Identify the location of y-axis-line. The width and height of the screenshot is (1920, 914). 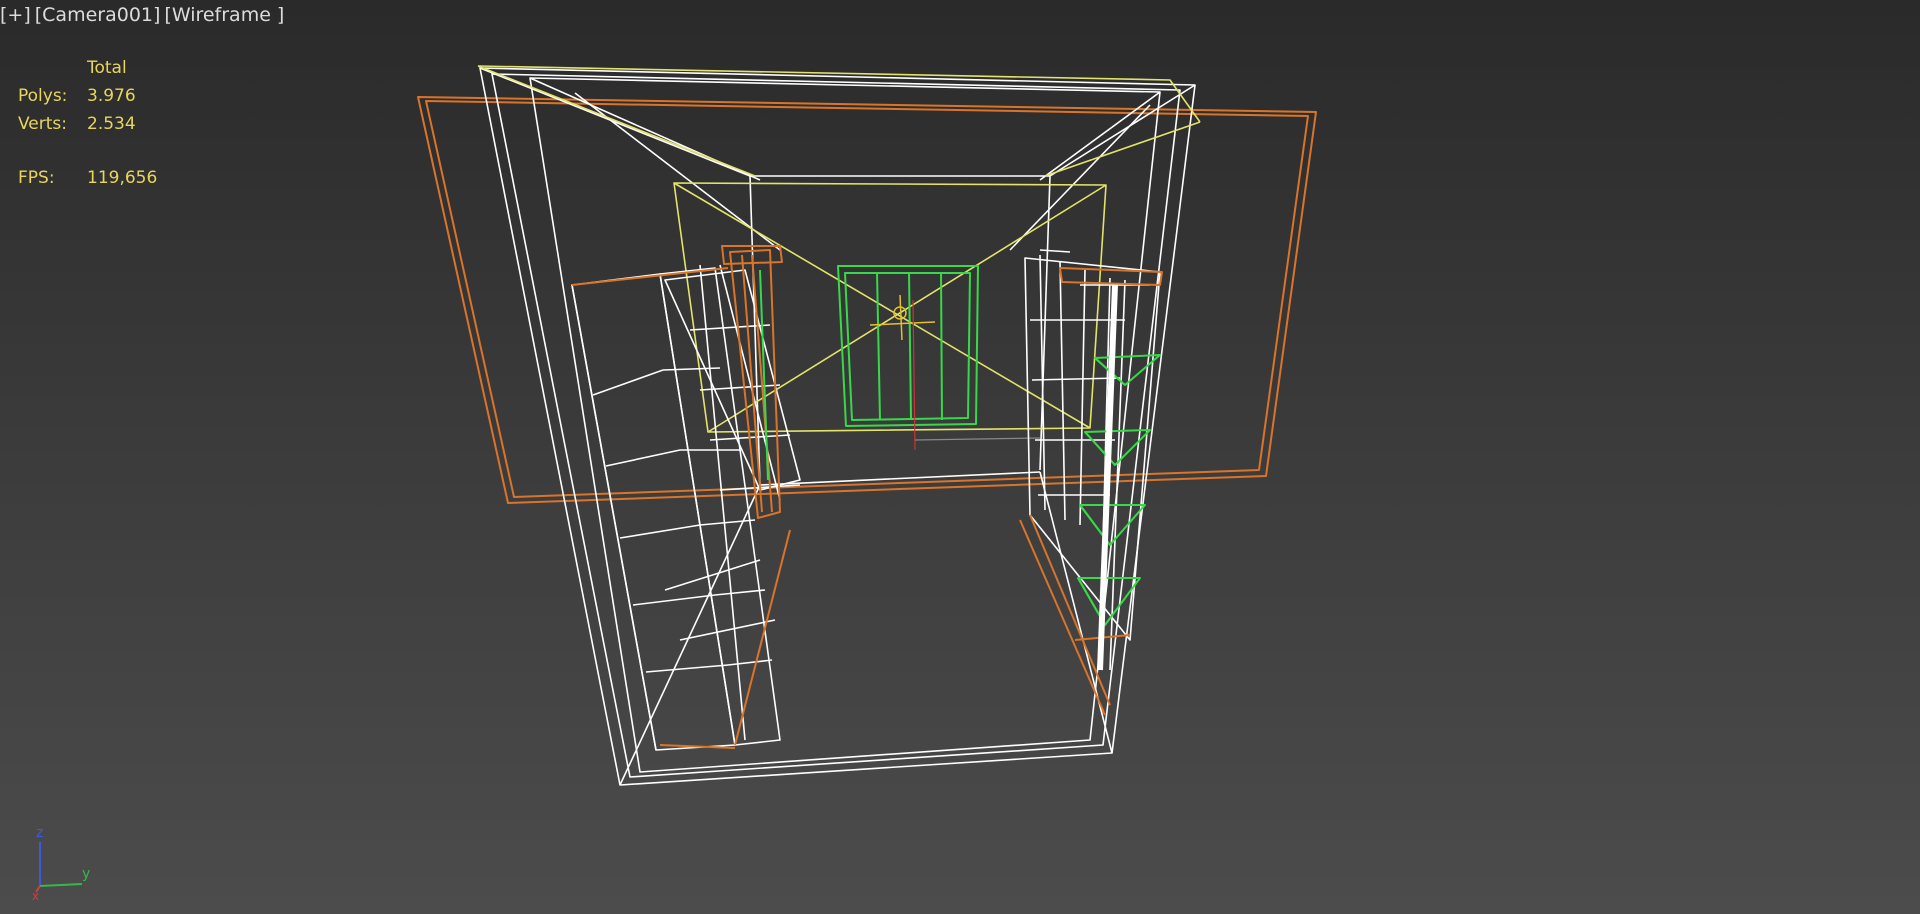
(61, 885).